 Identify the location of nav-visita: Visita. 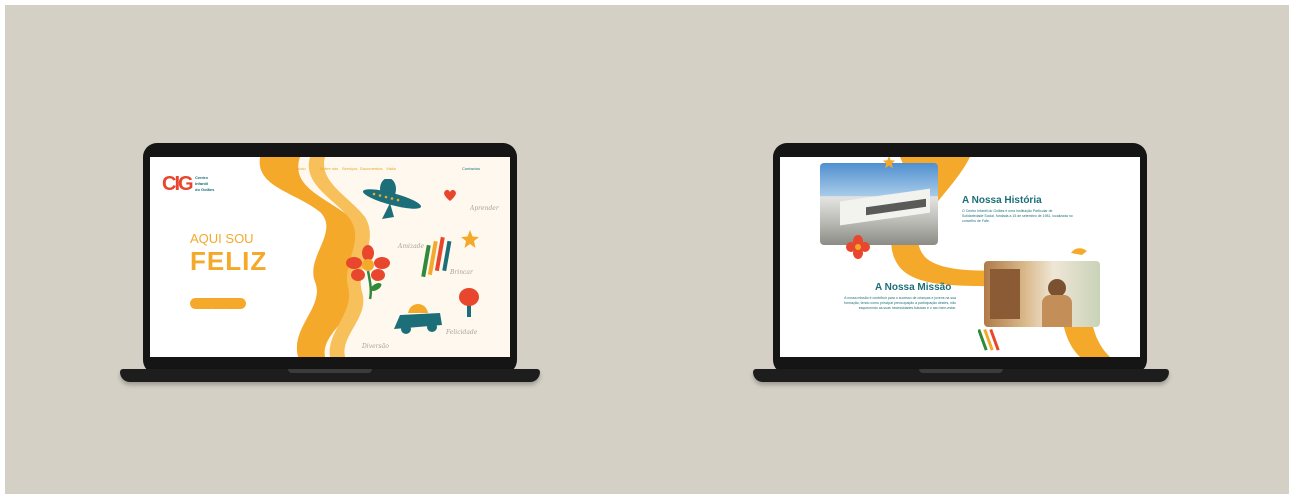
(391, 168).